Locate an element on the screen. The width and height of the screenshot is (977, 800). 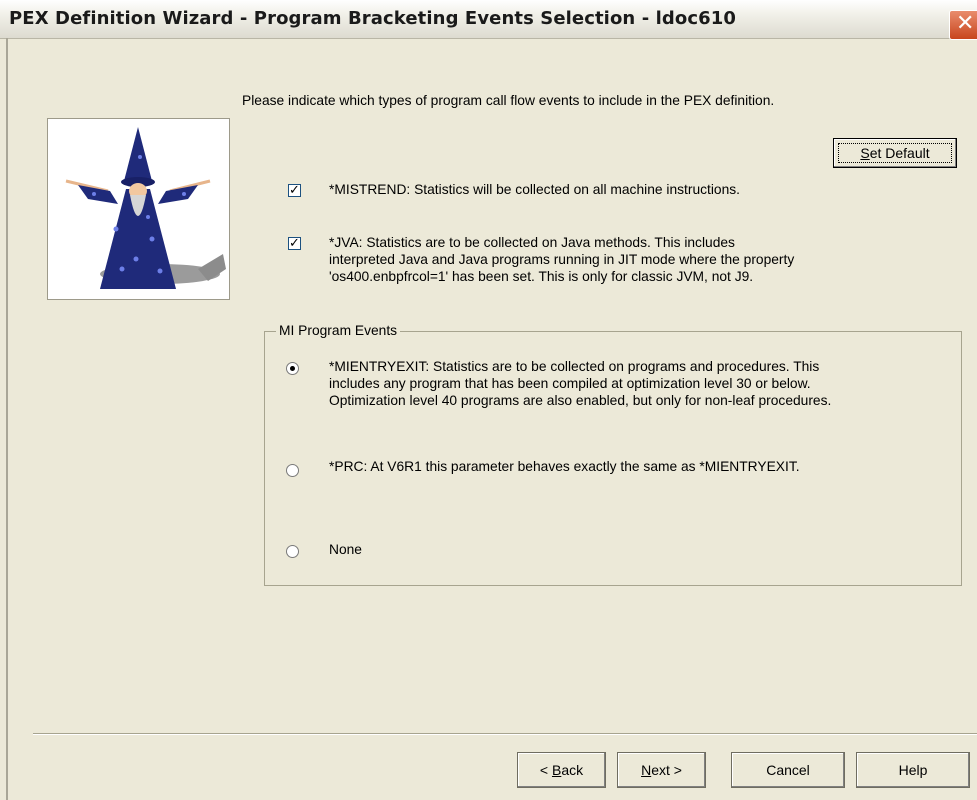
set-default-button: Set Default is located at coordinates (895, 153).